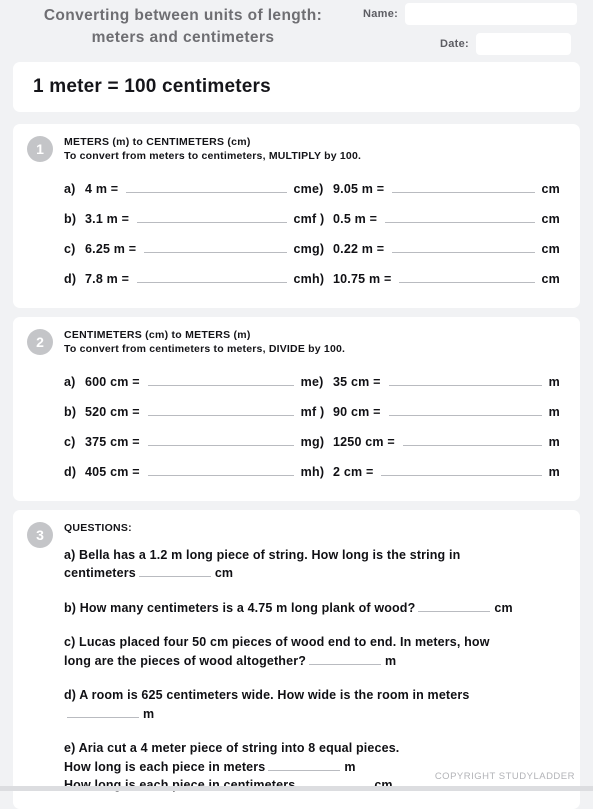  I want to click on problem-item-e: e) 35 cm = m, so click(436, 382).